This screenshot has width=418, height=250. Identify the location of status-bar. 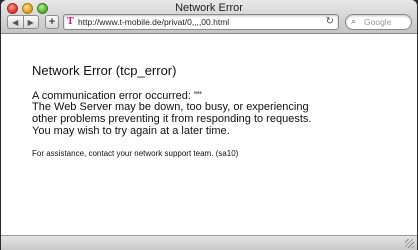
(209, 242).